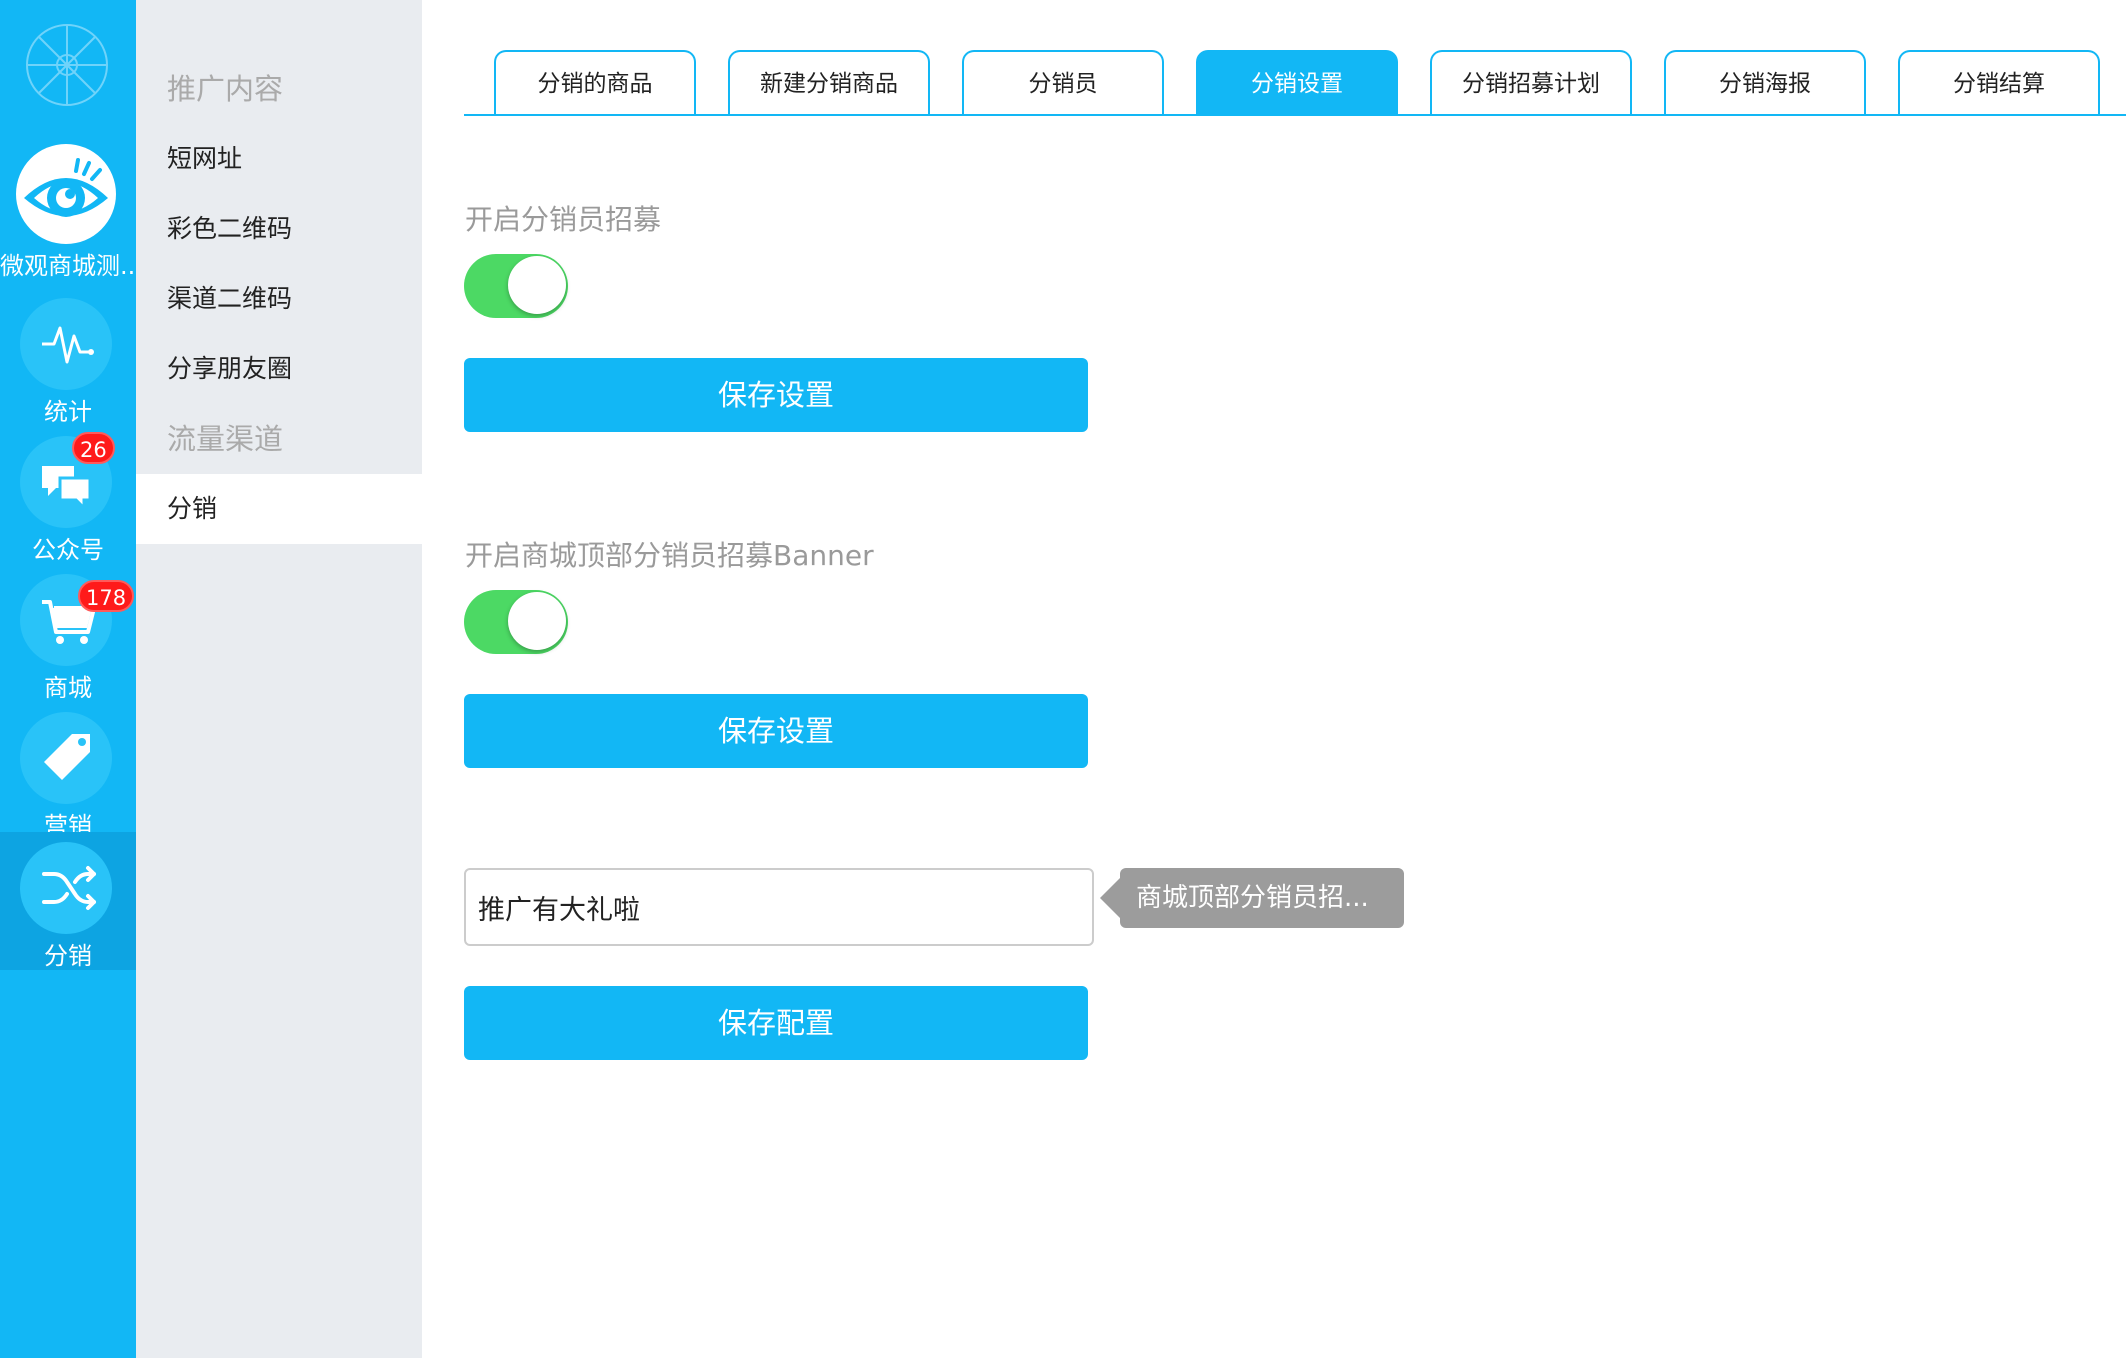 This screenshot has width=2126, height=1358. Describe the element at coordinates (1765, 82) in the screenshot. I see `tab-distribution-poster: 分销海报` at that location.